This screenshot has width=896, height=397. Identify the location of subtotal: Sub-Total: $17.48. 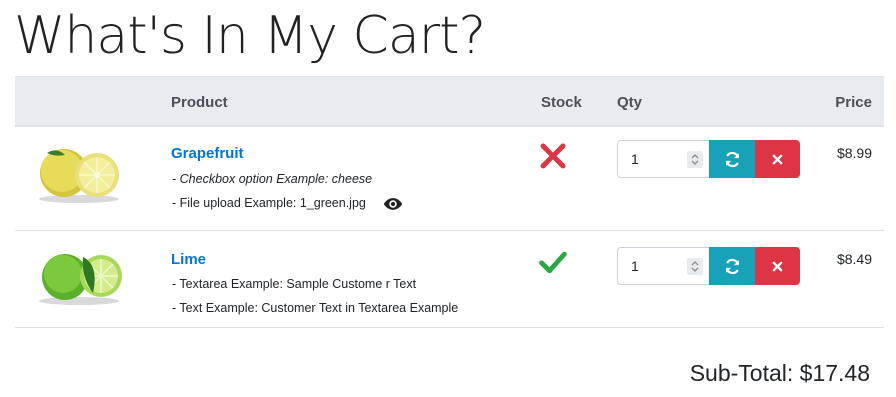
(779, 373).